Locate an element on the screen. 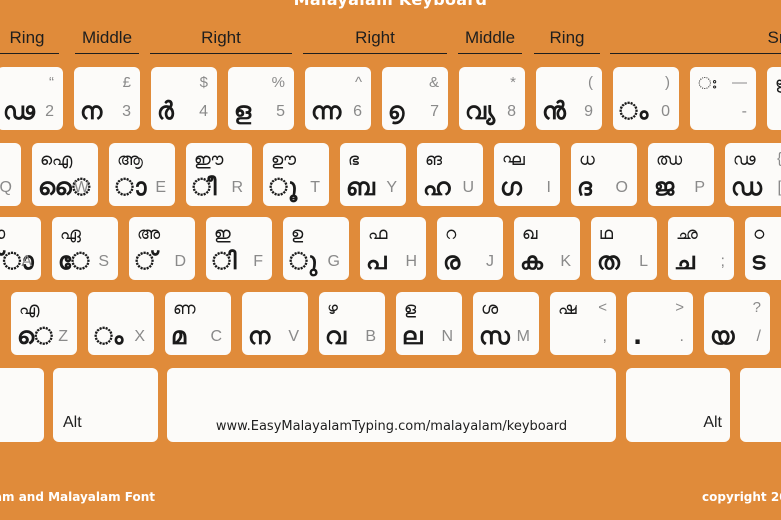 This screenshot has width=781, height=520. key-label: Alt is located at coordinates (712, 422).